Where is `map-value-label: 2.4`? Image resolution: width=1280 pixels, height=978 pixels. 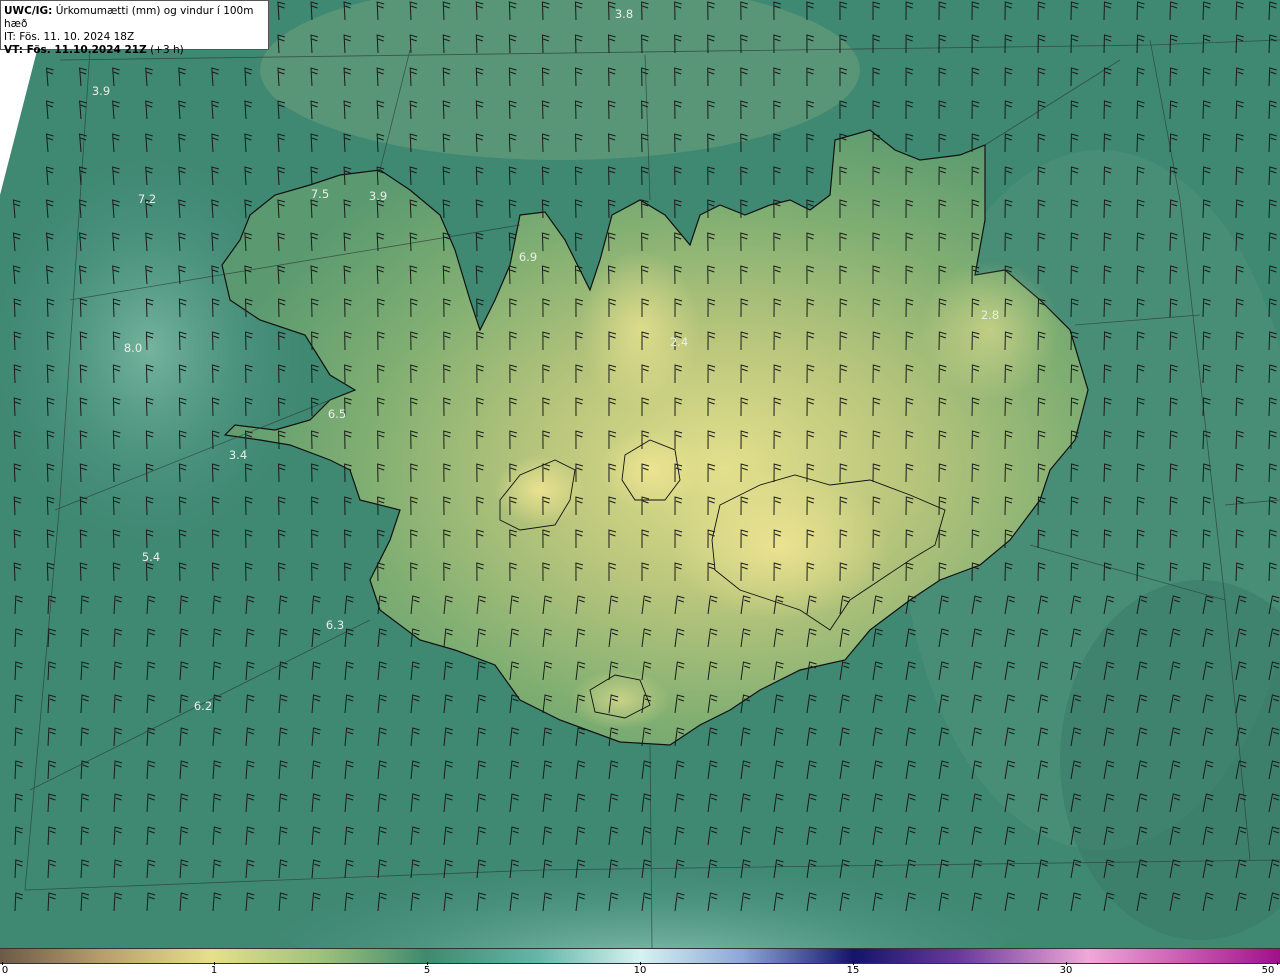
map-value-label: 2.4 is located at coordinates (679, 342).